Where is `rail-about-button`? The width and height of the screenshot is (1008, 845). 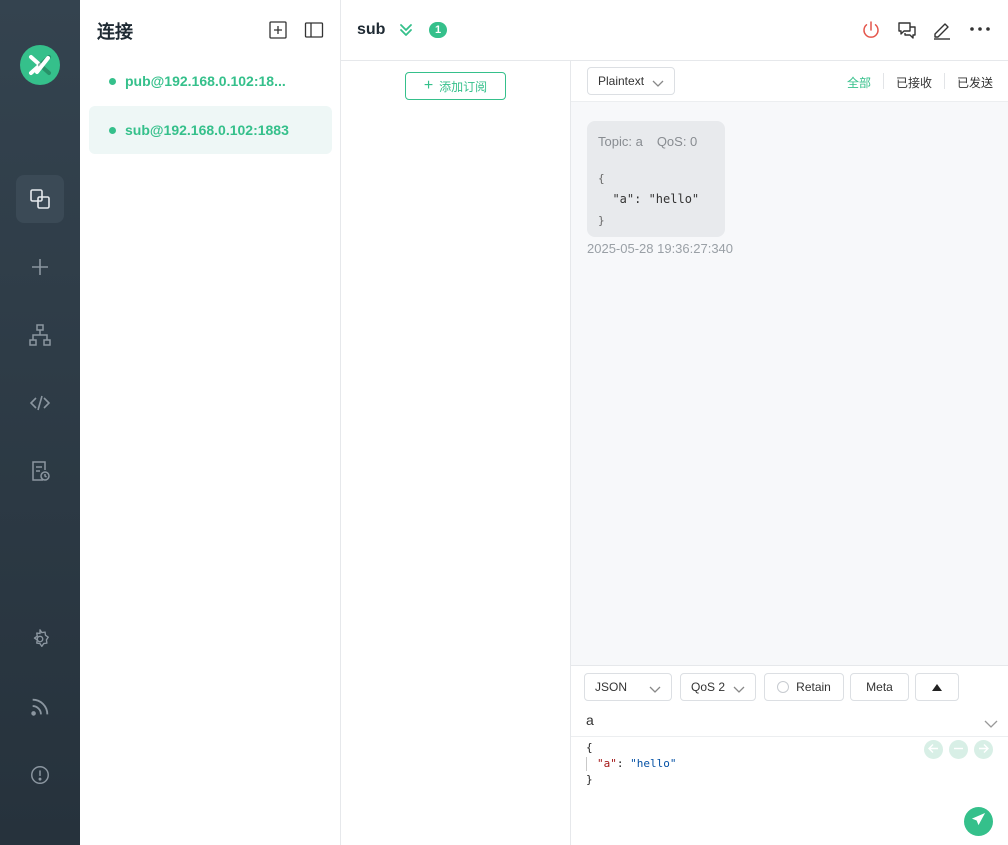 rail-about-button is located at coordinates (40, 775).